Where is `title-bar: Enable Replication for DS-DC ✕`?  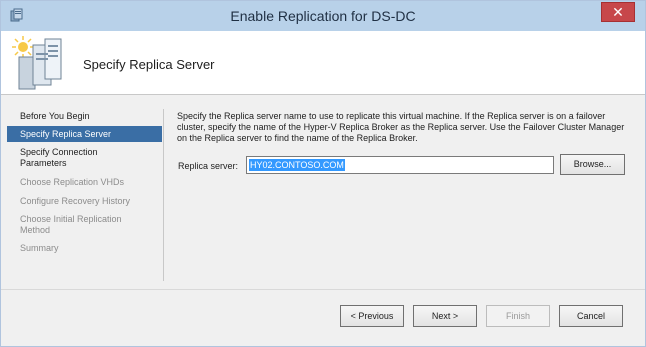
title-bar: Enable Replication for DS-DC ✕ is located at coordinates (323, 16).